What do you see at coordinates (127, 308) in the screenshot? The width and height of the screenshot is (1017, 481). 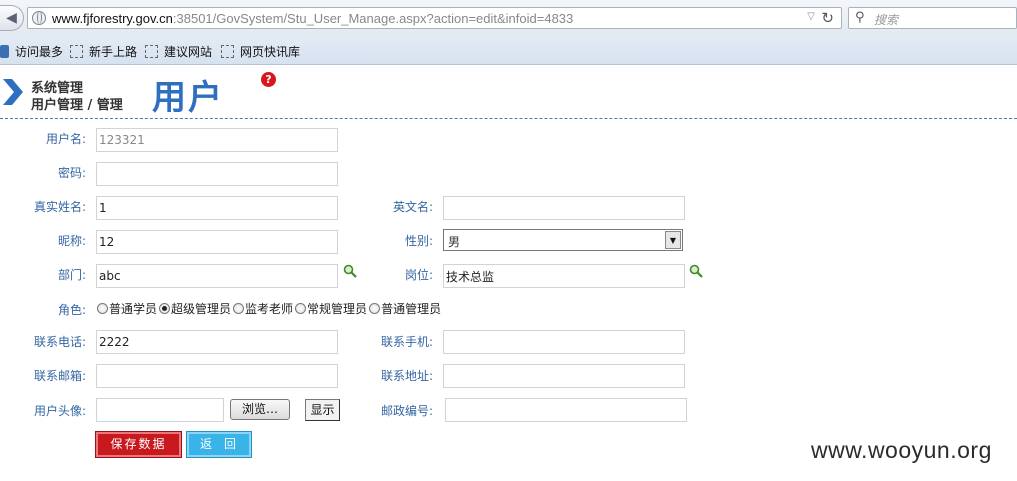 I see `role-option: 普通学员` at bounding box center [127, 308].